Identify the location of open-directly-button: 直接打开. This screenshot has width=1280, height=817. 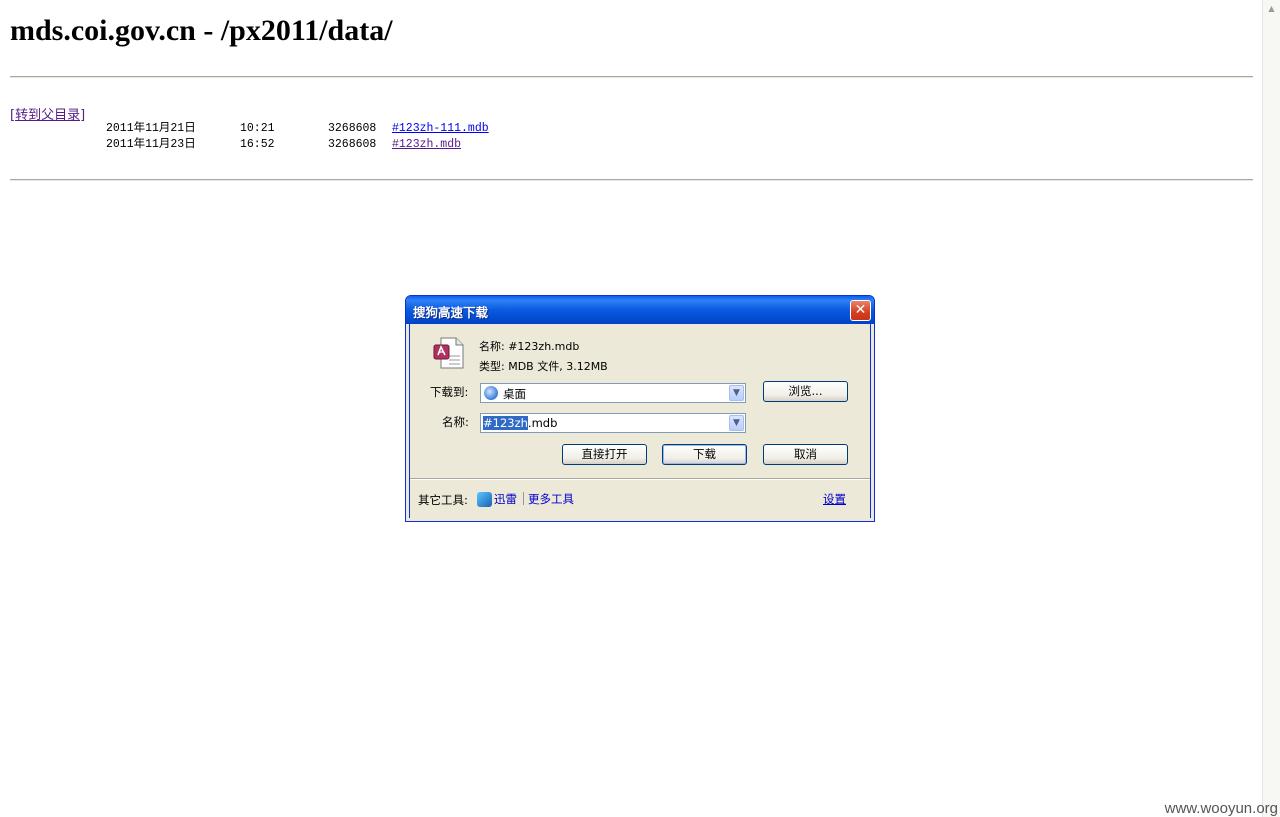
(604, 454).